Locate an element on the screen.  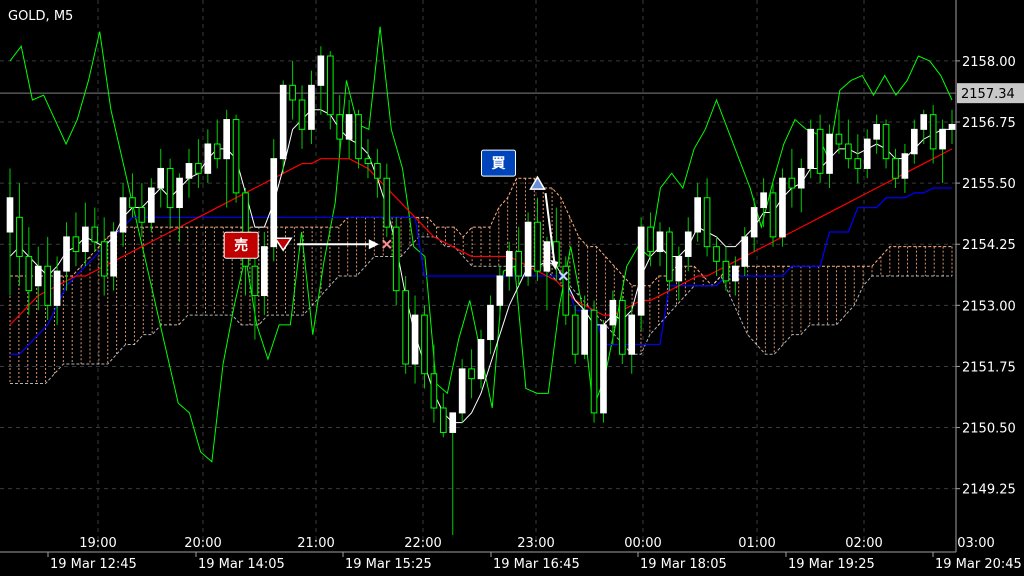
y-tick-label: 2154.25 is located at coordinates (989, 245).